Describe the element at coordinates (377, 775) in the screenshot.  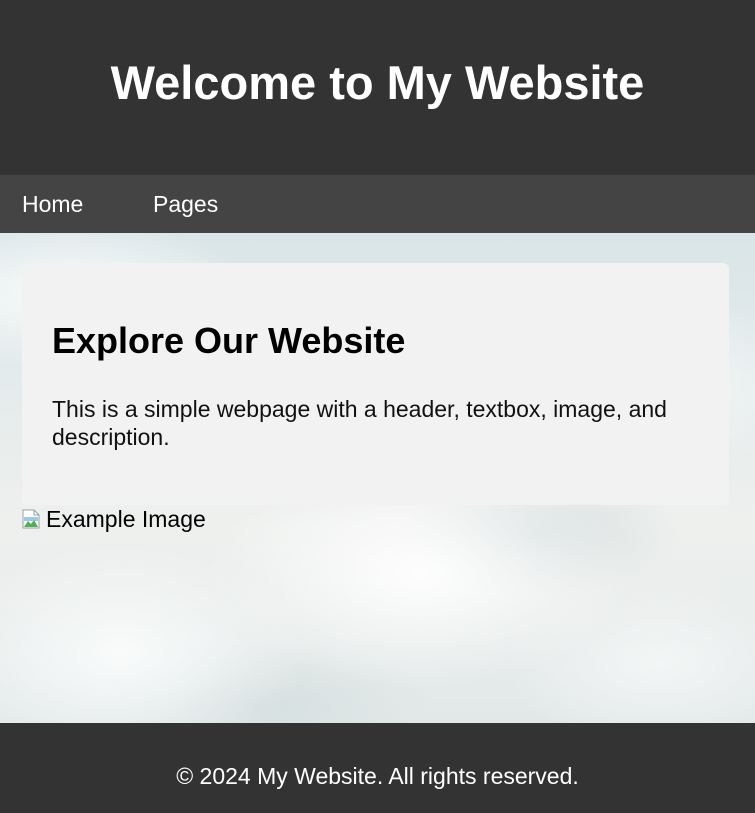
I see `footer-copyright: © 2024 My Website. All rights reserved.` at that location.